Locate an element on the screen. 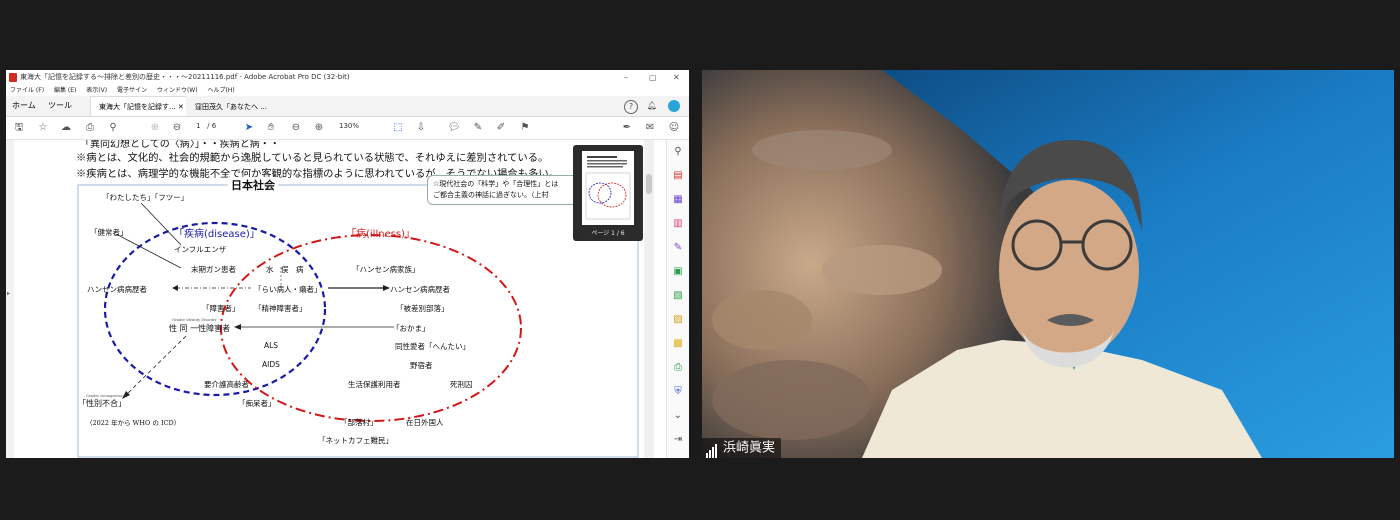 This screenshot has height=520, width=1400. help-icon: ? is located at coordinates (631, 107).